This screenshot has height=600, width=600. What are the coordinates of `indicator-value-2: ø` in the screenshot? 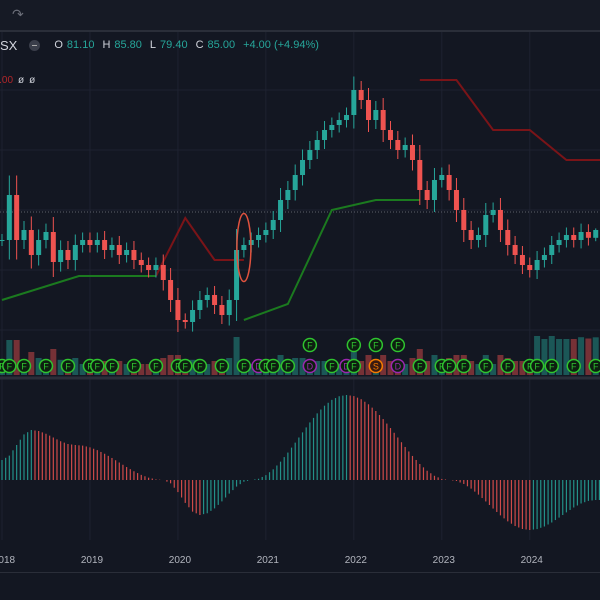 It's located at (32, 80).